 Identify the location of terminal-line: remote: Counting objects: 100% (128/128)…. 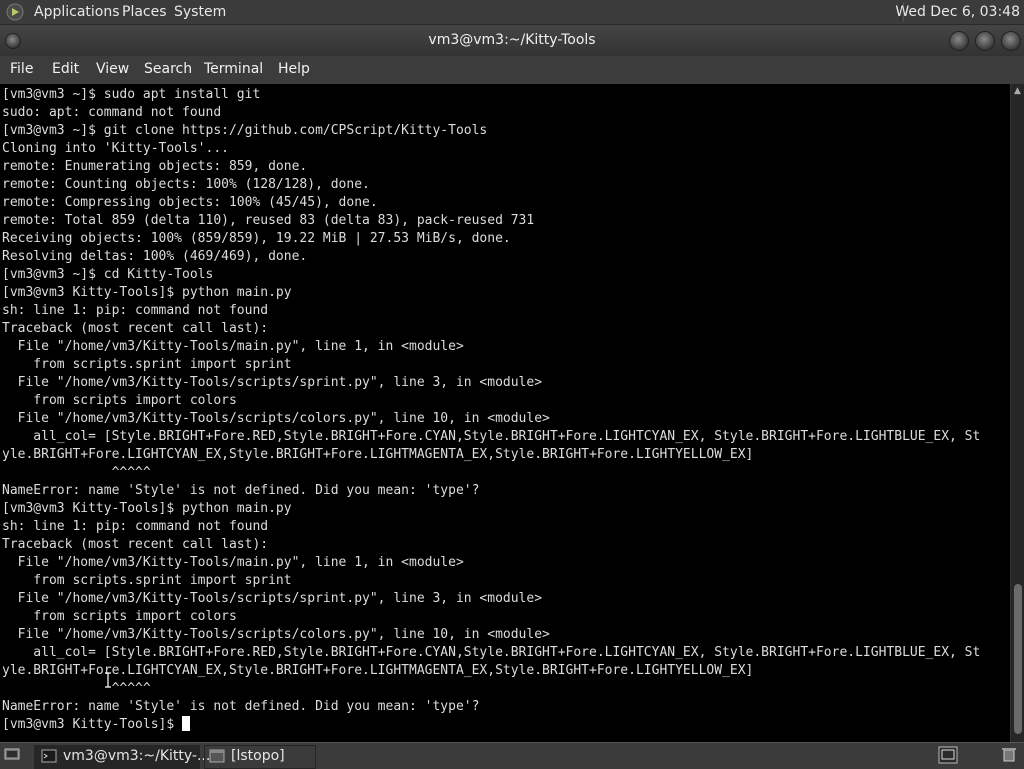
(186, 184).